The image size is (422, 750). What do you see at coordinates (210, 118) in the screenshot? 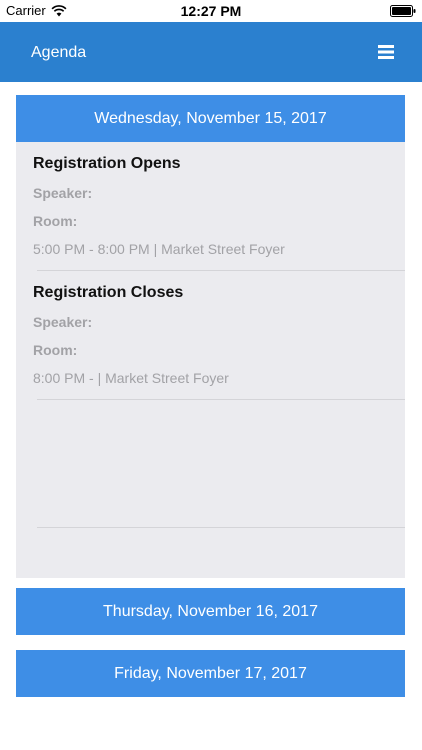
I see `day-header-wednesday: Wednesday, November 15, 2017` at bounding box center [210, 118].